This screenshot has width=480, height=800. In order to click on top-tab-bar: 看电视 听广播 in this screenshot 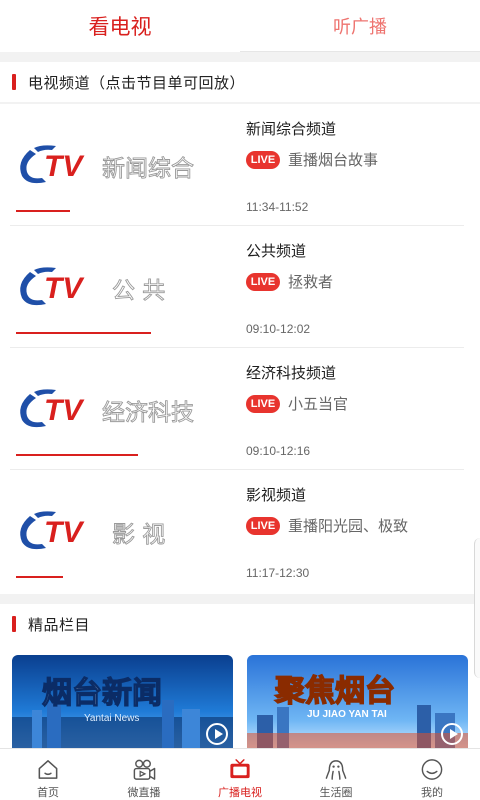, I will do `click(240, 26)`.